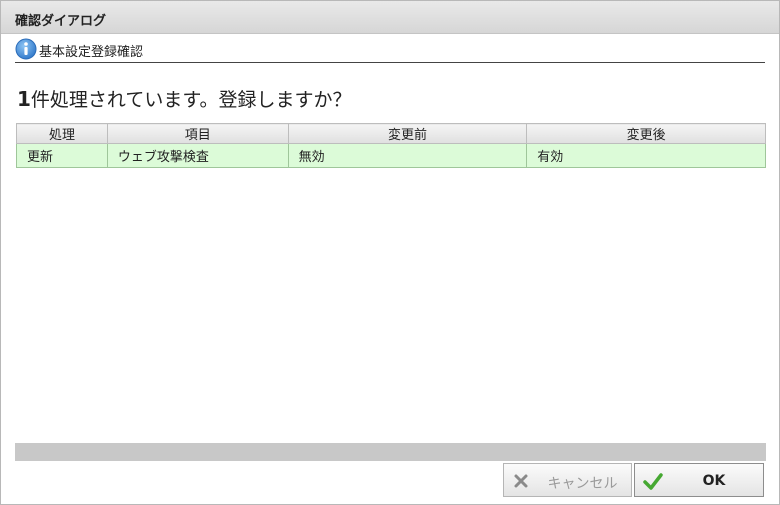  I want to click on cancel-button: キャンセル, so click(567, 480).